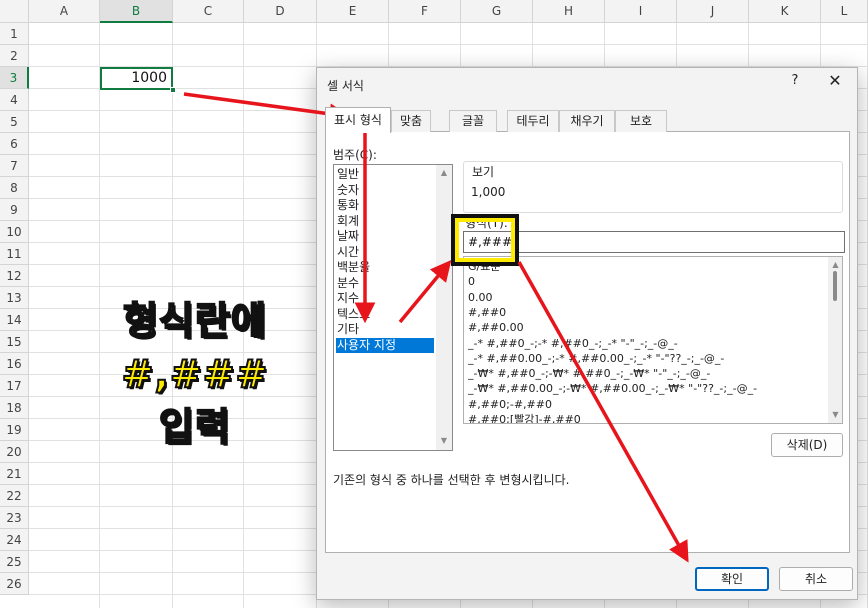 The image size is (868, 608). Describe the element at coordinates (533, 121) in the screenshot. I see `tab-border: 테두리` at that location.